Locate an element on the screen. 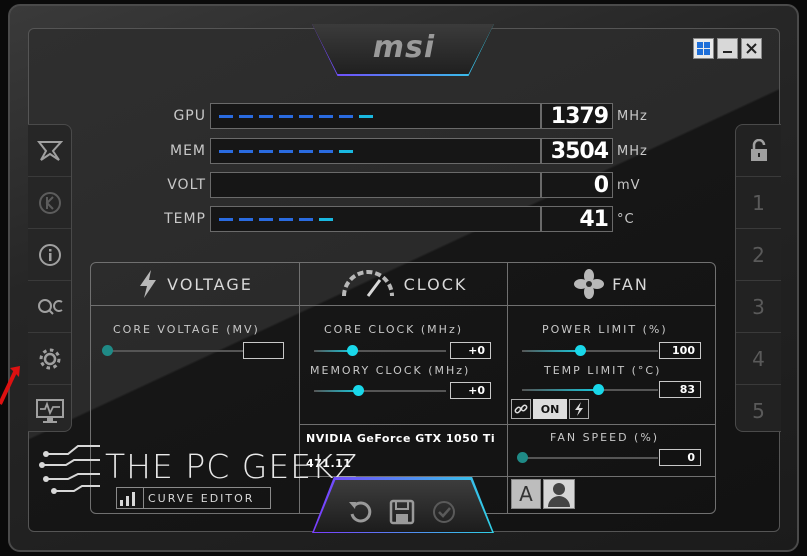 The height and width of the screenshot is (556, 807). metric-label: TEMP is located at coordinates (185, 219).